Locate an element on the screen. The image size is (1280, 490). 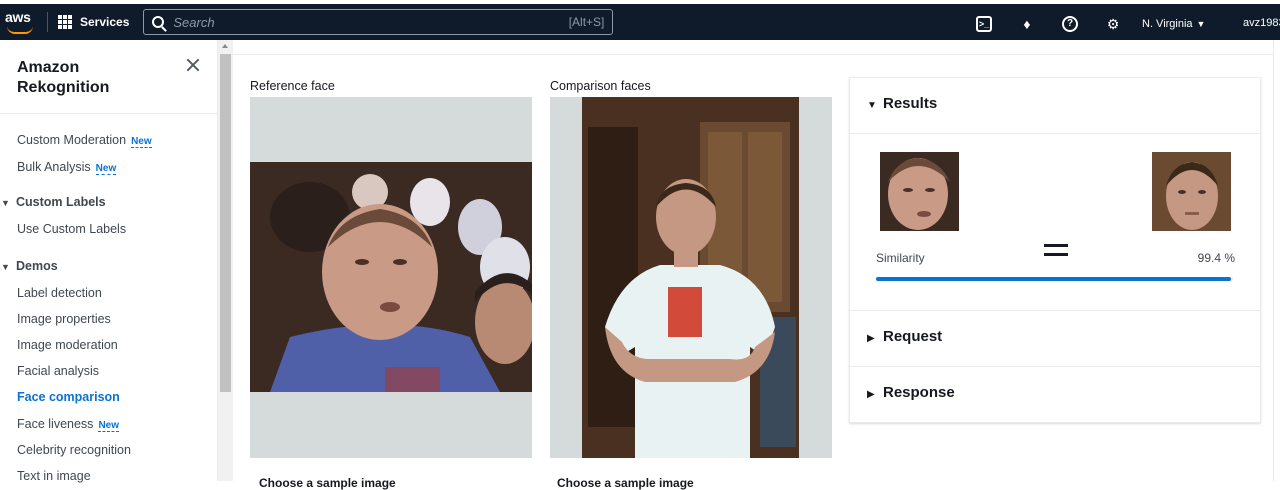
nav-divider is located at coordinates (47, 22).